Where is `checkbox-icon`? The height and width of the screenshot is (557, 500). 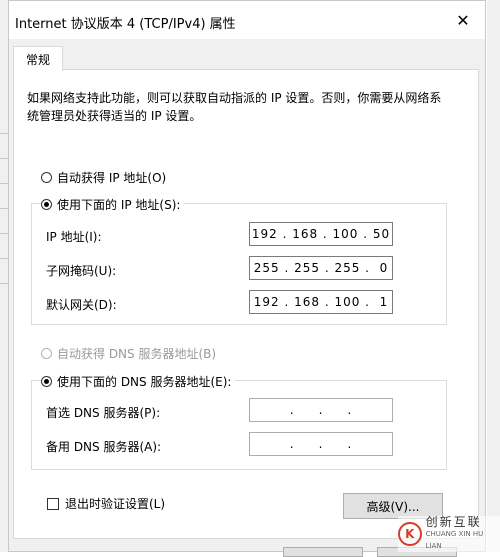
checkbox-icon is located at coordinates (53, 503).